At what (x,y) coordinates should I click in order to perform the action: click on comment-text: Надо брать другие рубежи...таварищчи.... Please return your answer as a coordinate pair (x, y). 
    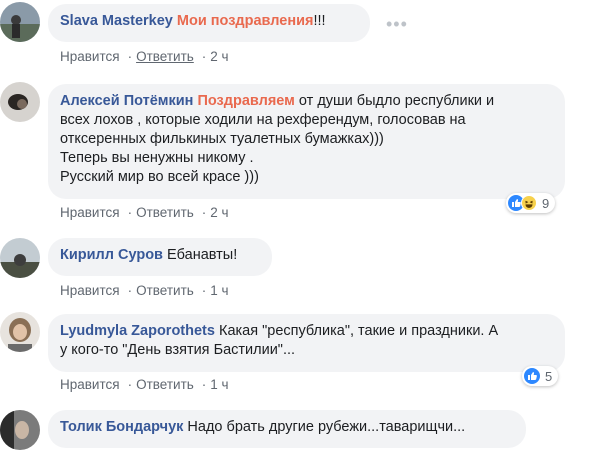
    Looking at the image, I should click on (324, 427).